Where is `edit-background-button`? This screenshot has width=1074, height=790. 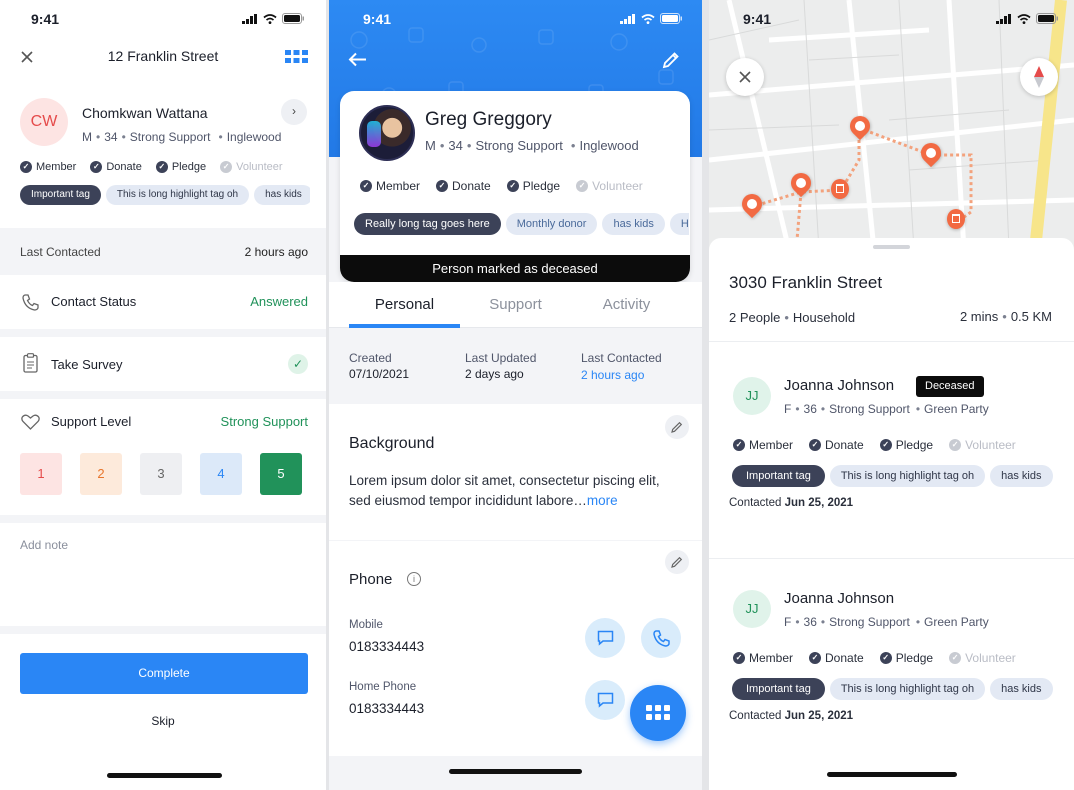 edit-background-button is located at coordinates (677, 427).